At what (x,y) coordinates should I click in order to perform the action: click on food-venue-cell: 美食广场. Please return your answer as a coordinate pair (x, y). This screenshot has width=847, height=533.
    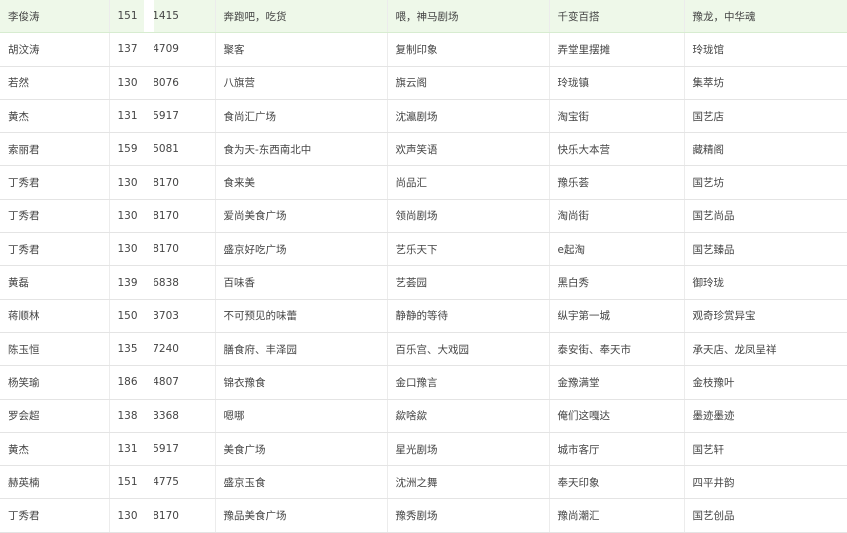
    Looking at the image, I should click on (301, 449).